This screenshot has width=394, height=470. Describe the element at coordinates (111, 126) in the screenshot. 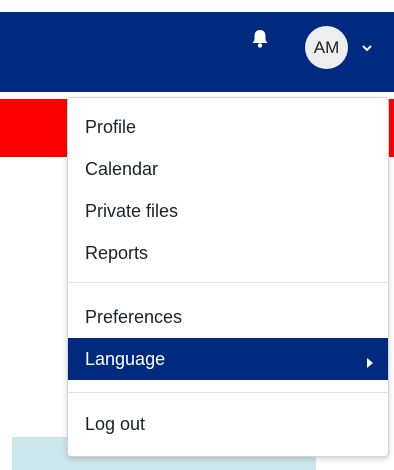

I see `menu-item-label: Profile` at that location.